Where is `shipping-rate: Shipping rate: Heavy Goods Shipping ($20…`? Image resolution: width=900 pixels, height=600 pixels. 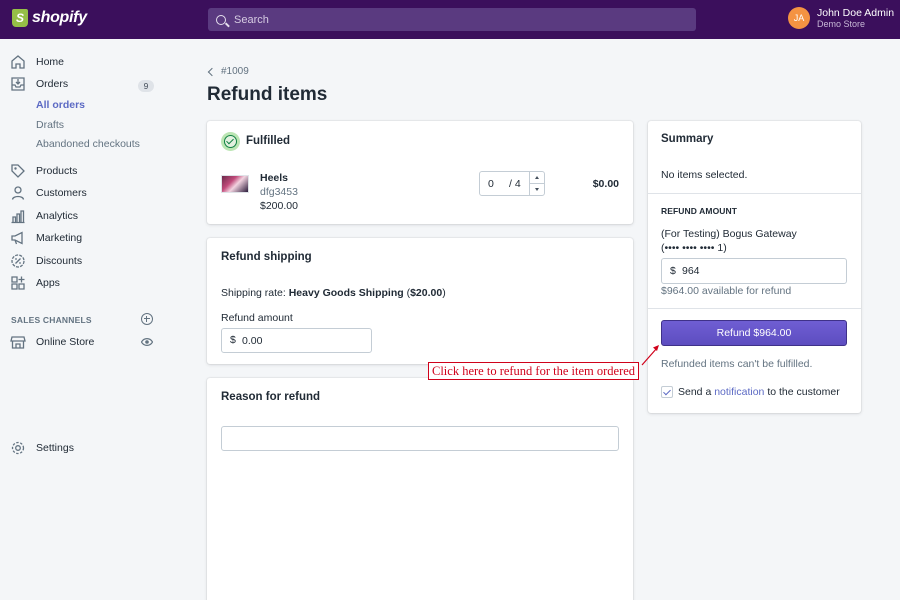 shipping-rate: Shipping rate: Heavy Goods Shipping ($20… is located at coordinates (333, 293).